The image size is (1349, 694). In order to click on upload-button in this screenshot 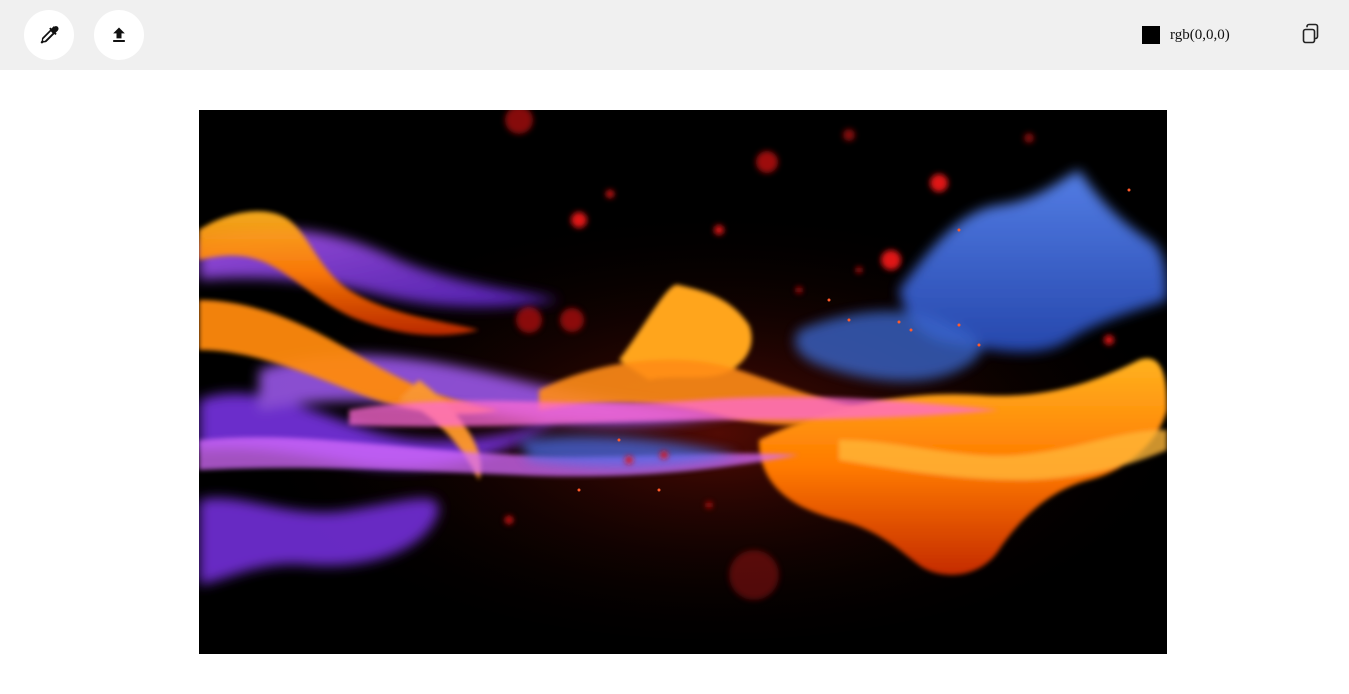, I will do `click(119, 35)`.